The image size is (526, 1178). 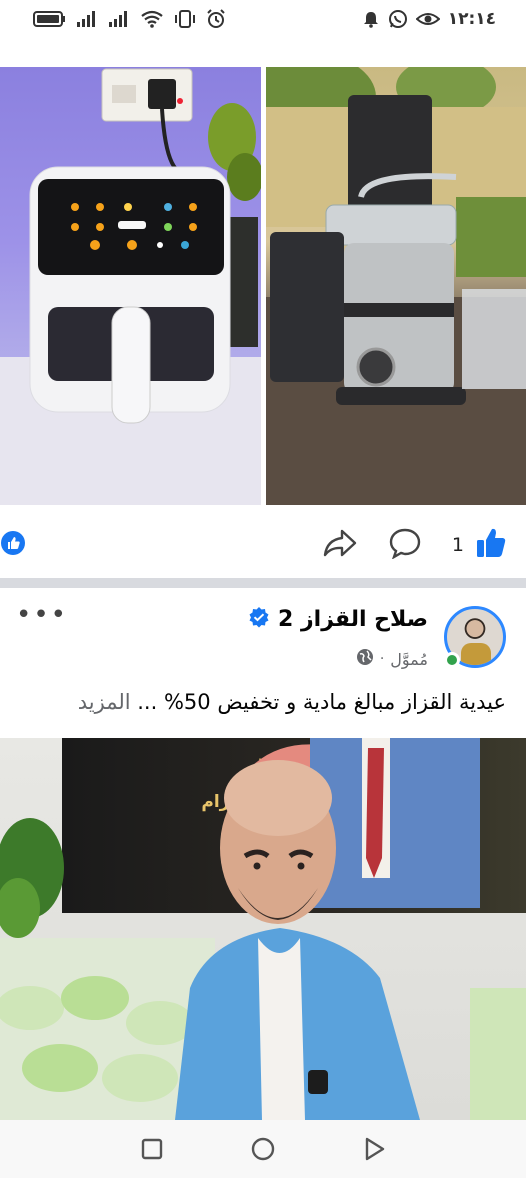 I want to click on post-header: ••• صلاح القزاز 2 مُموَّل ·, so click(x=263, y=636).